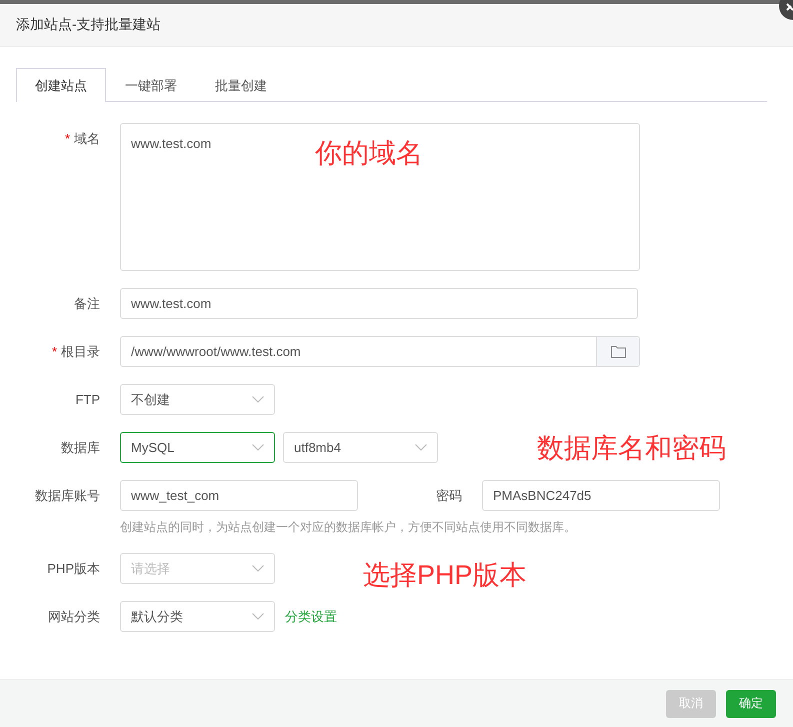  I want to click on select-dropdown: utf8mb4, so click(360, 447).